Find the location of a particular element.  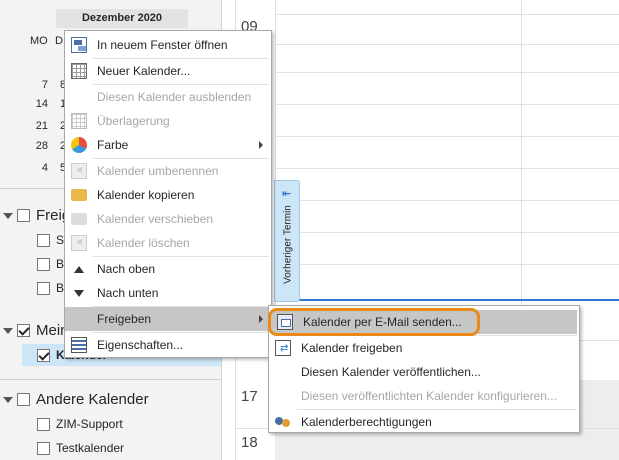

menu-item-label: Diesen Kalender ausblenden is located at coordinates (174, 97).